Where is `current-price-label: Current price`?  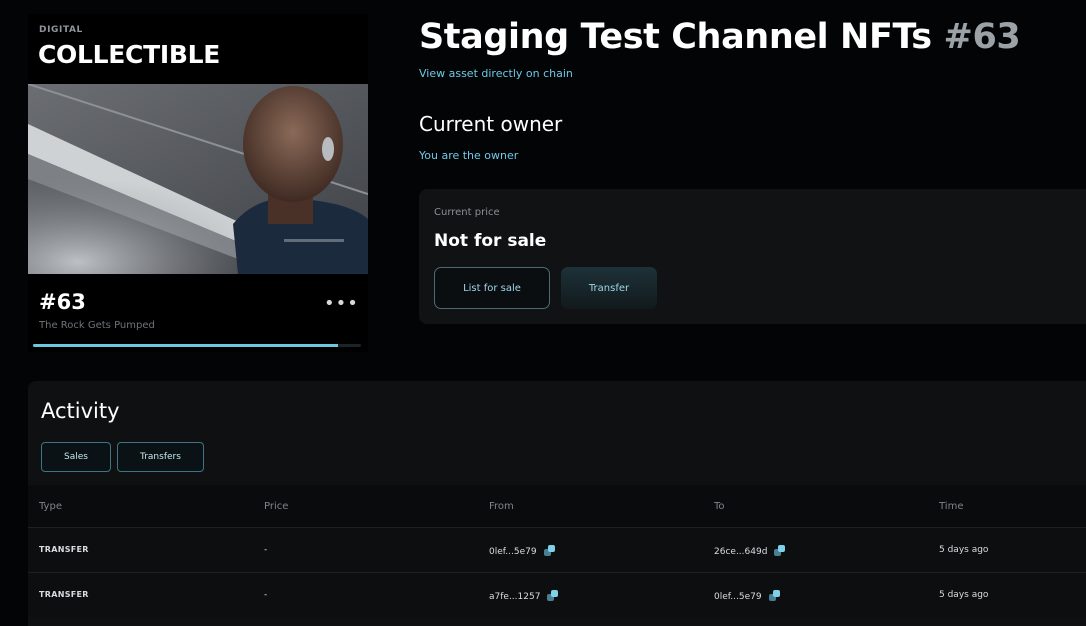
current-price-label: Current price is located at coordinates (467, 212).